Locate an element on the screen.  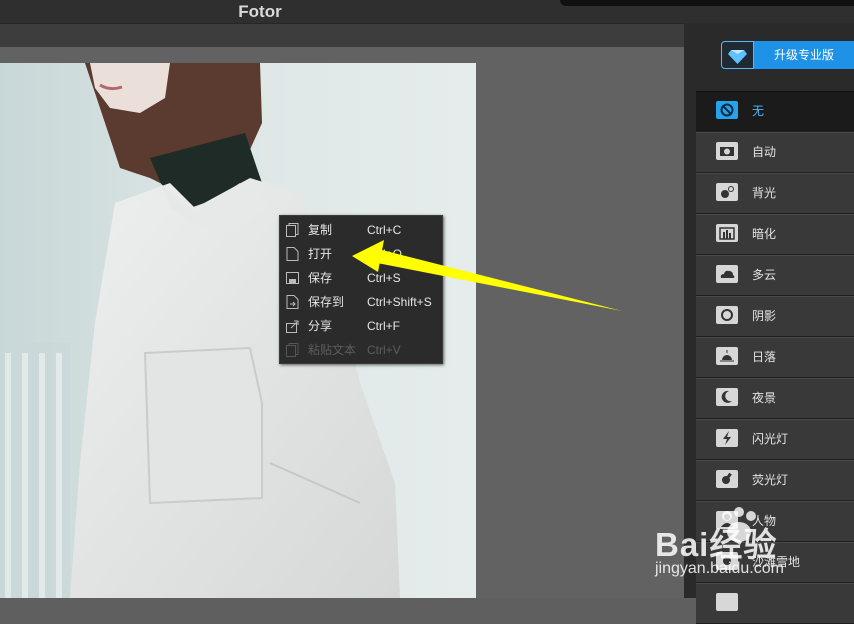
save-icon is located at coordinates (292, 278).